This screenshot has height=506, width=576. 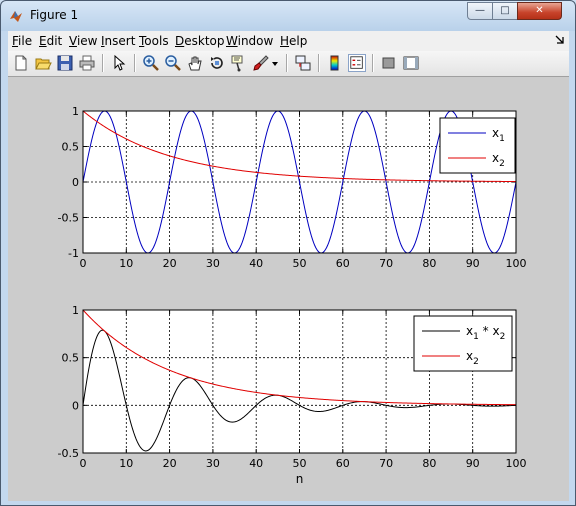 What do you see at coordinates (239, 63) in the screenshot?
I see `data-cursor-icon` at bounding box center [239, 63].